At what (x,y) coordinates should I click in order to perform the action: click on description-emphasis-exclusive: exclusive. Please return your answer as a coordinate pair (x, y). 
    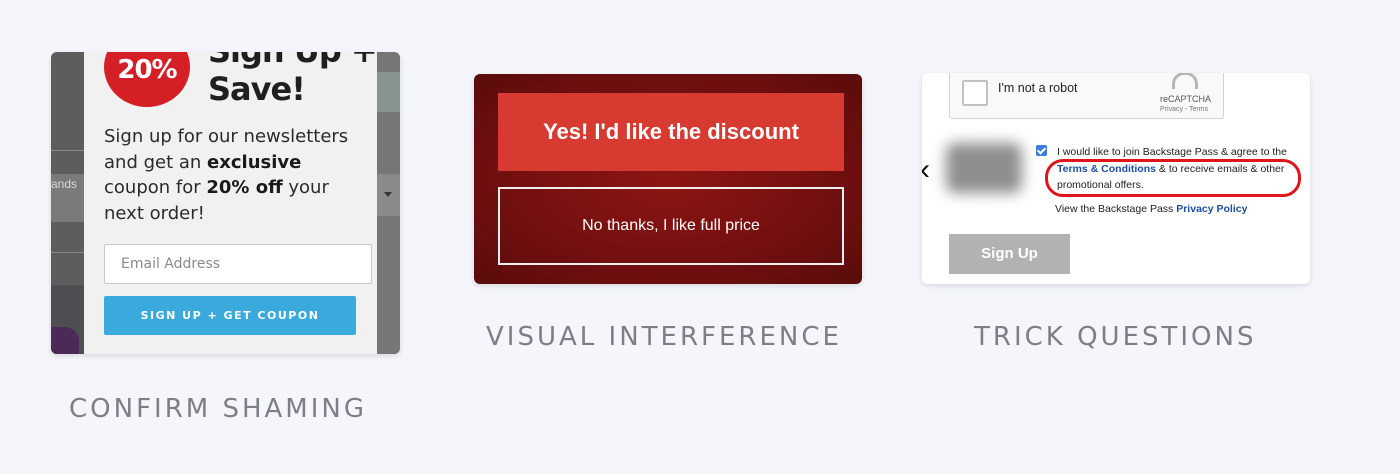
    Looking at the image, I should click on (254, 162).